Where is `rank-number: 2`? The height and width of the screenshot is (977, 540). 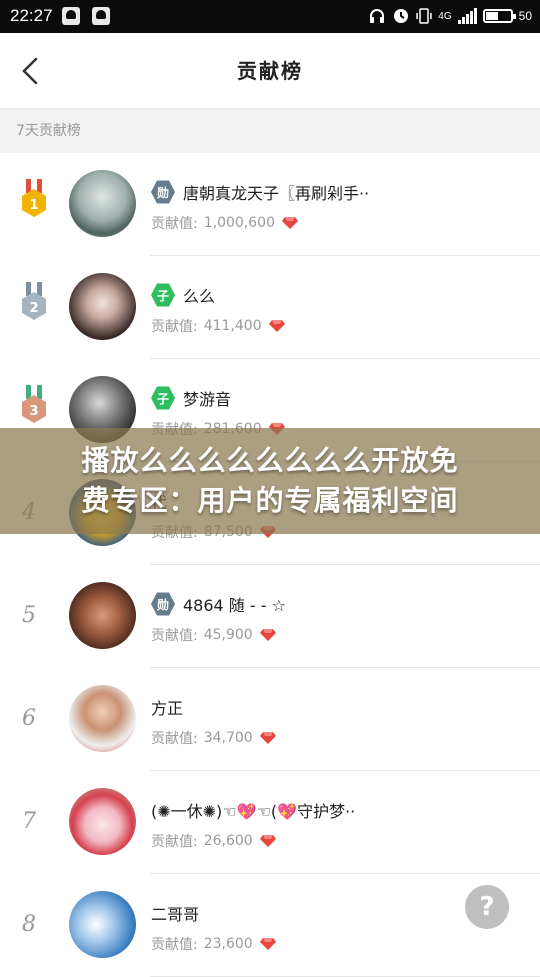 rank-number: 2 is located at coordinates (33, 308).